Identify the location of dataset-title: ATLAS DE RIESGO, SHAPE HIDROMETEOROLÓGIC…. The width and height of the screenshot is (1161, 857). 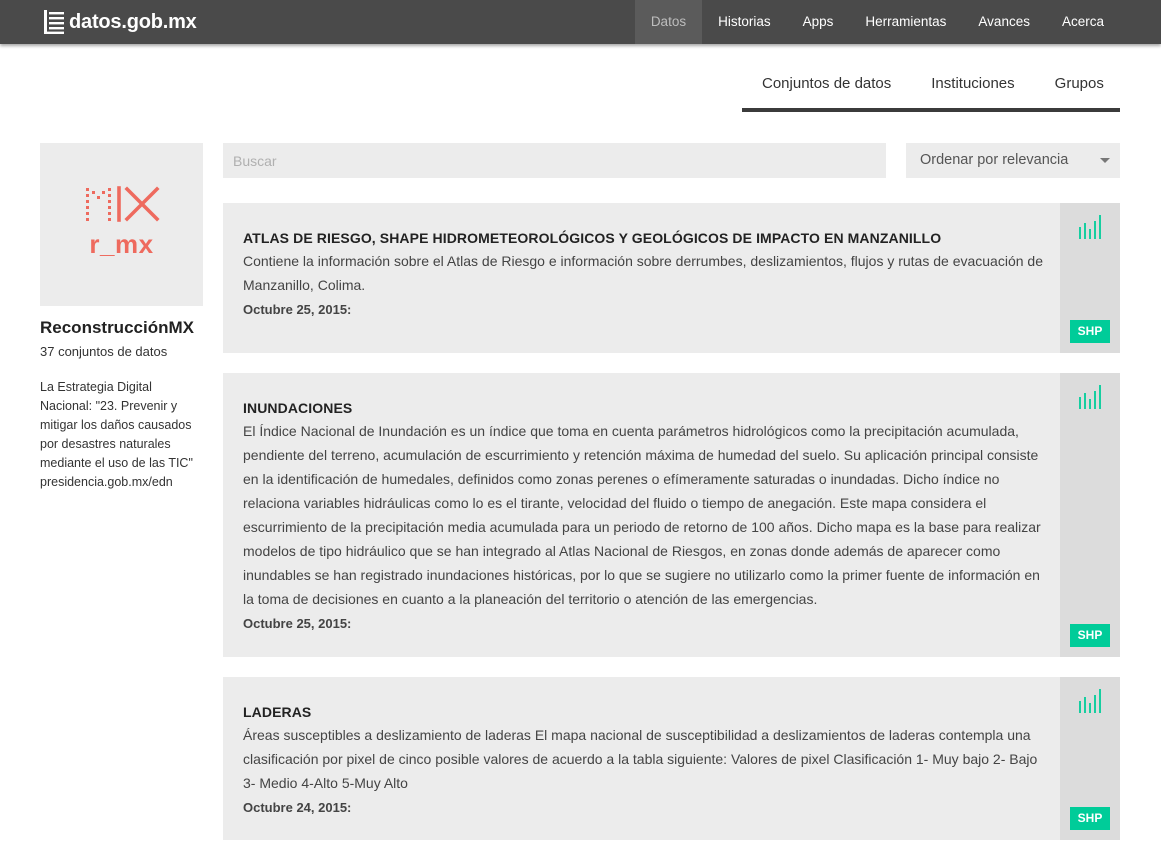
(643, 238).